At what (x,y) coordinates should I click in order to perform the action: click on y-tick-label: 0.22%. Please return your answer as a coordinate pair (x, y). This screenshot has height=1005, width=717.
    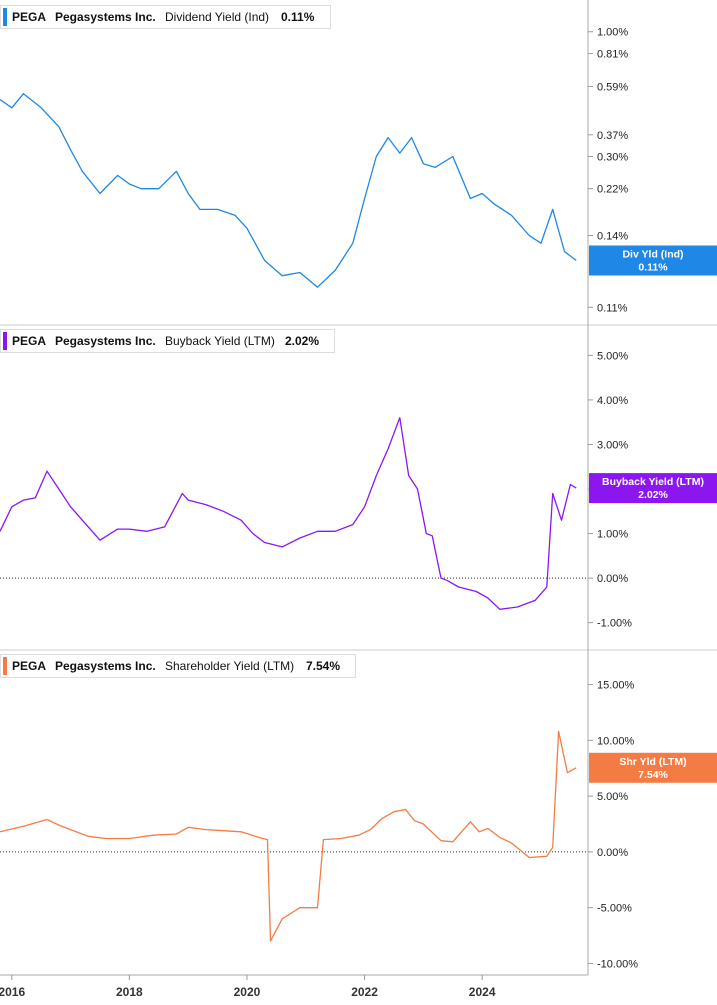
    Looking at the image, I should click on (612, 190).